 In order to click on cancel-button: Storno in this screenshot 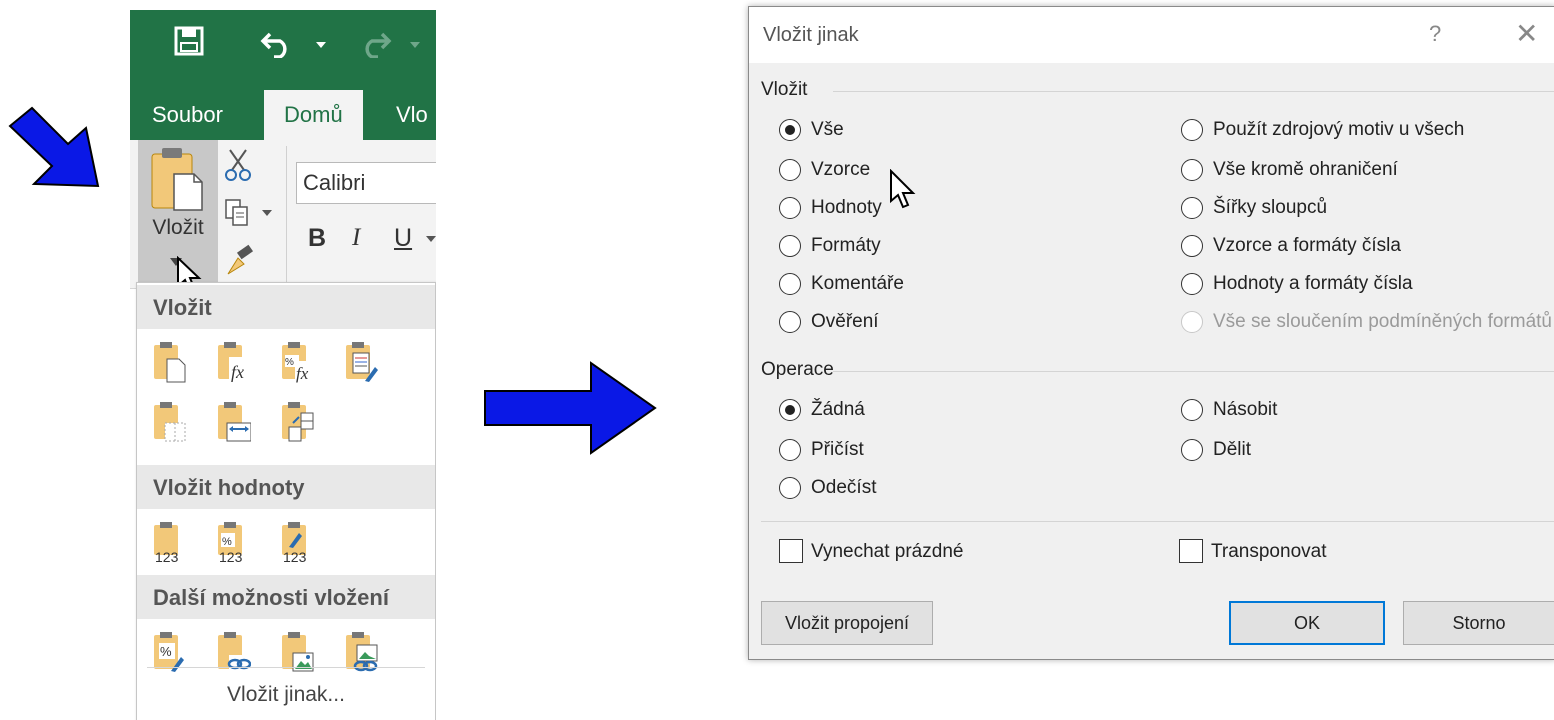, I will do `click(1478, 623)`.